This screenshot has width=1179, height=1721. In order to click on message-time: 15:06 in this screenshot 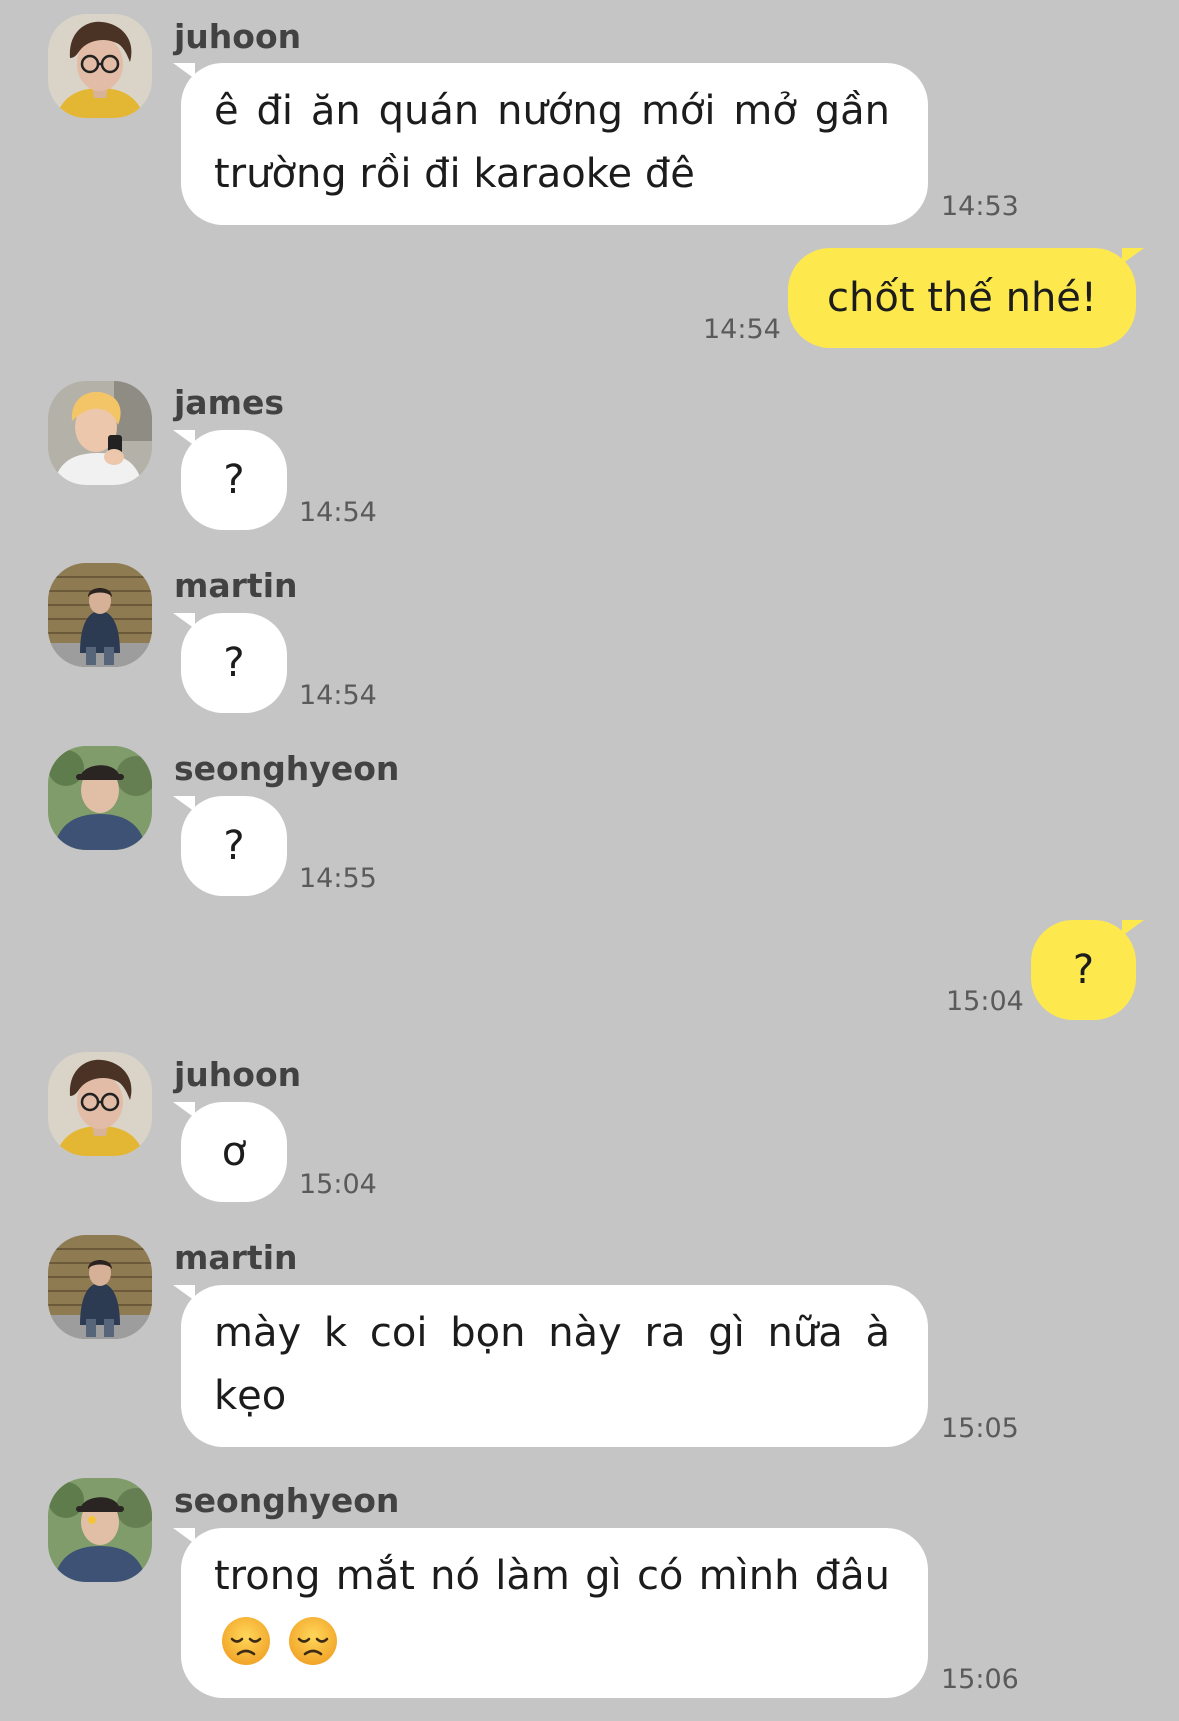, I will do `click(980, 1679)`.